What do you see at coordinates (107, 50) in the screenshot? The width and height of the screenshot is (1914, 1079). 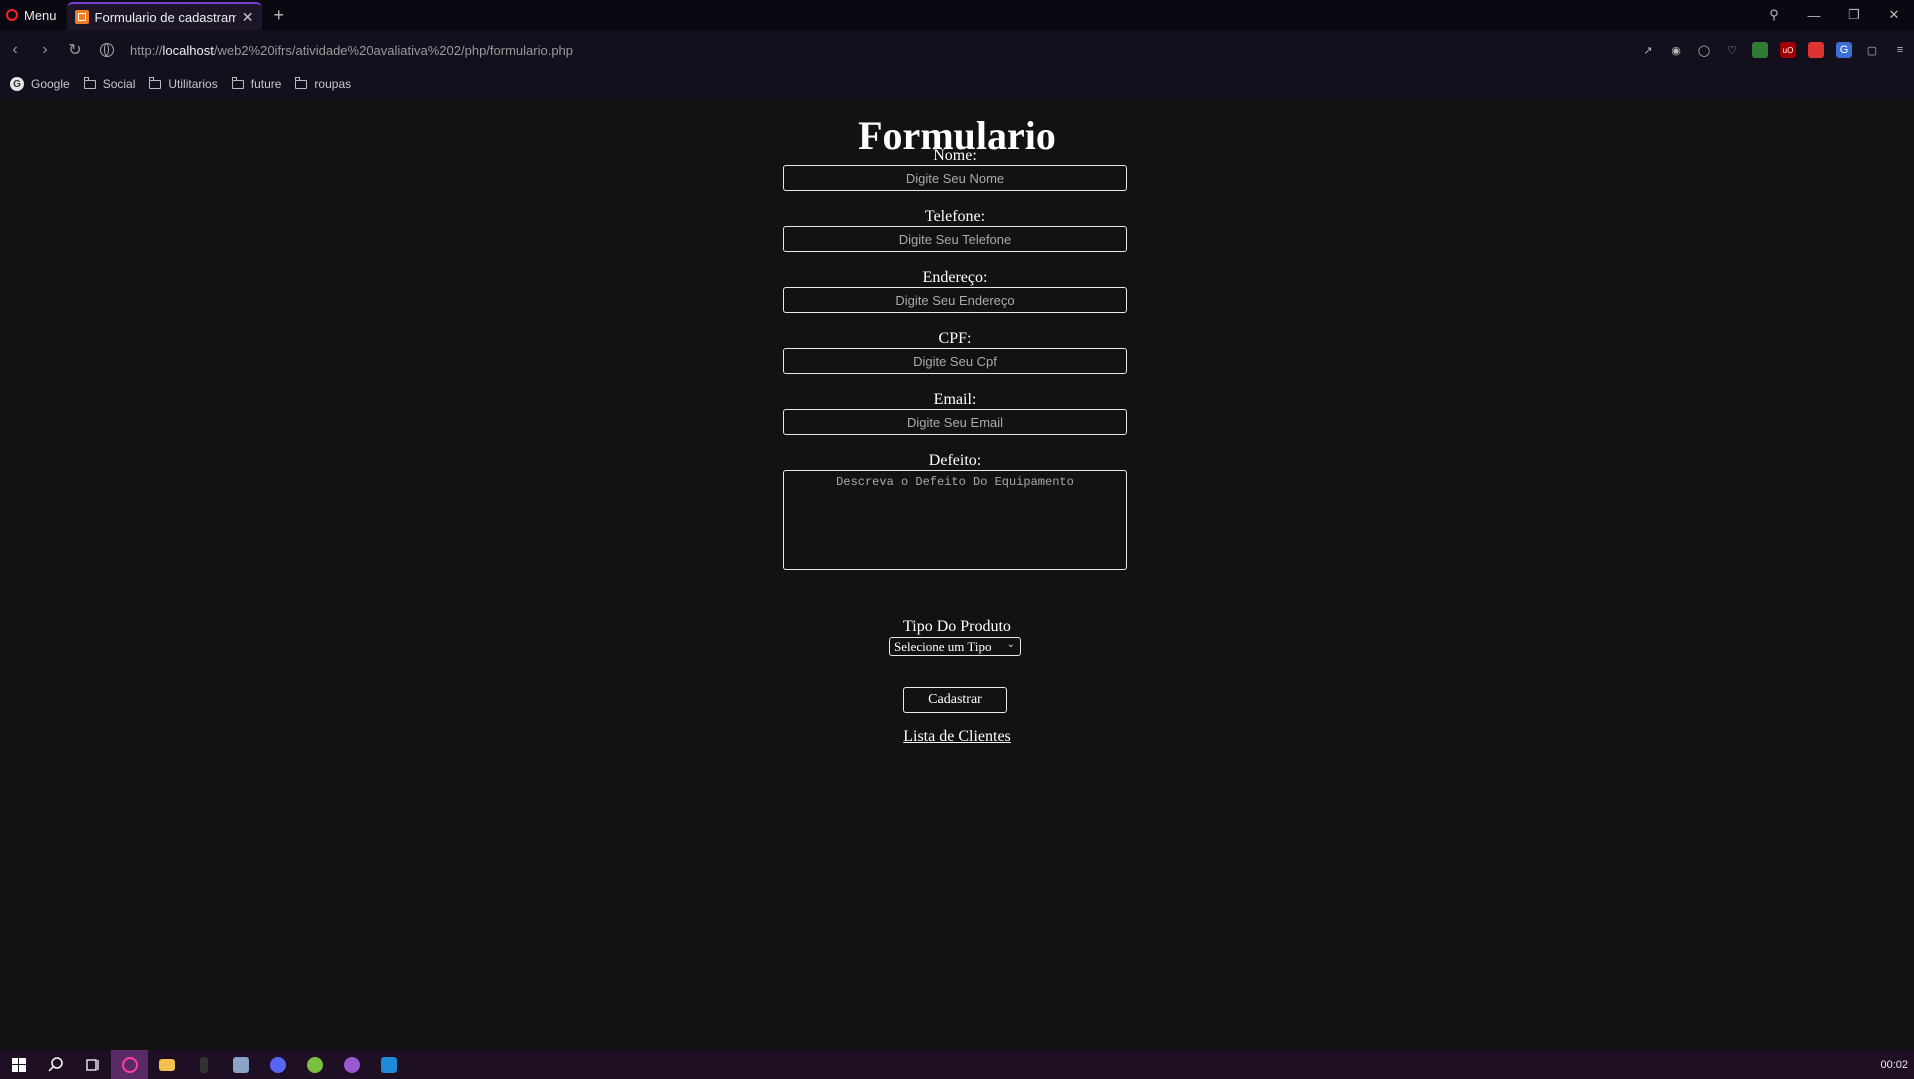 I see `site-info-icon` at bounding box center [107, 50].